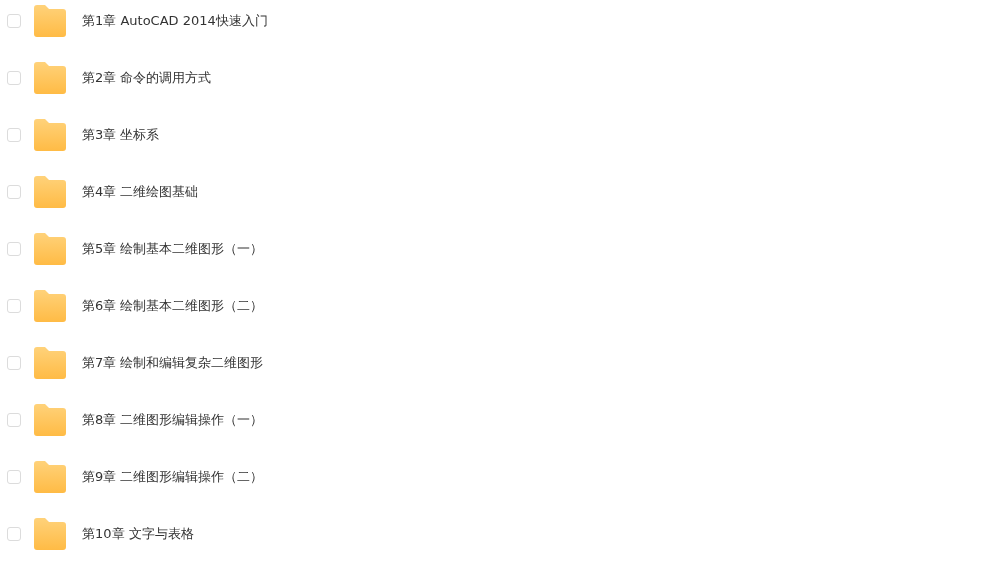 The width and height of the screenshot is (1005, 563). What do you see at coordinates (175, 21) in the screenshot?
I see `folder-name: 第1章 AutoCAD 2014快速入门` at bounding box center [175, 21].